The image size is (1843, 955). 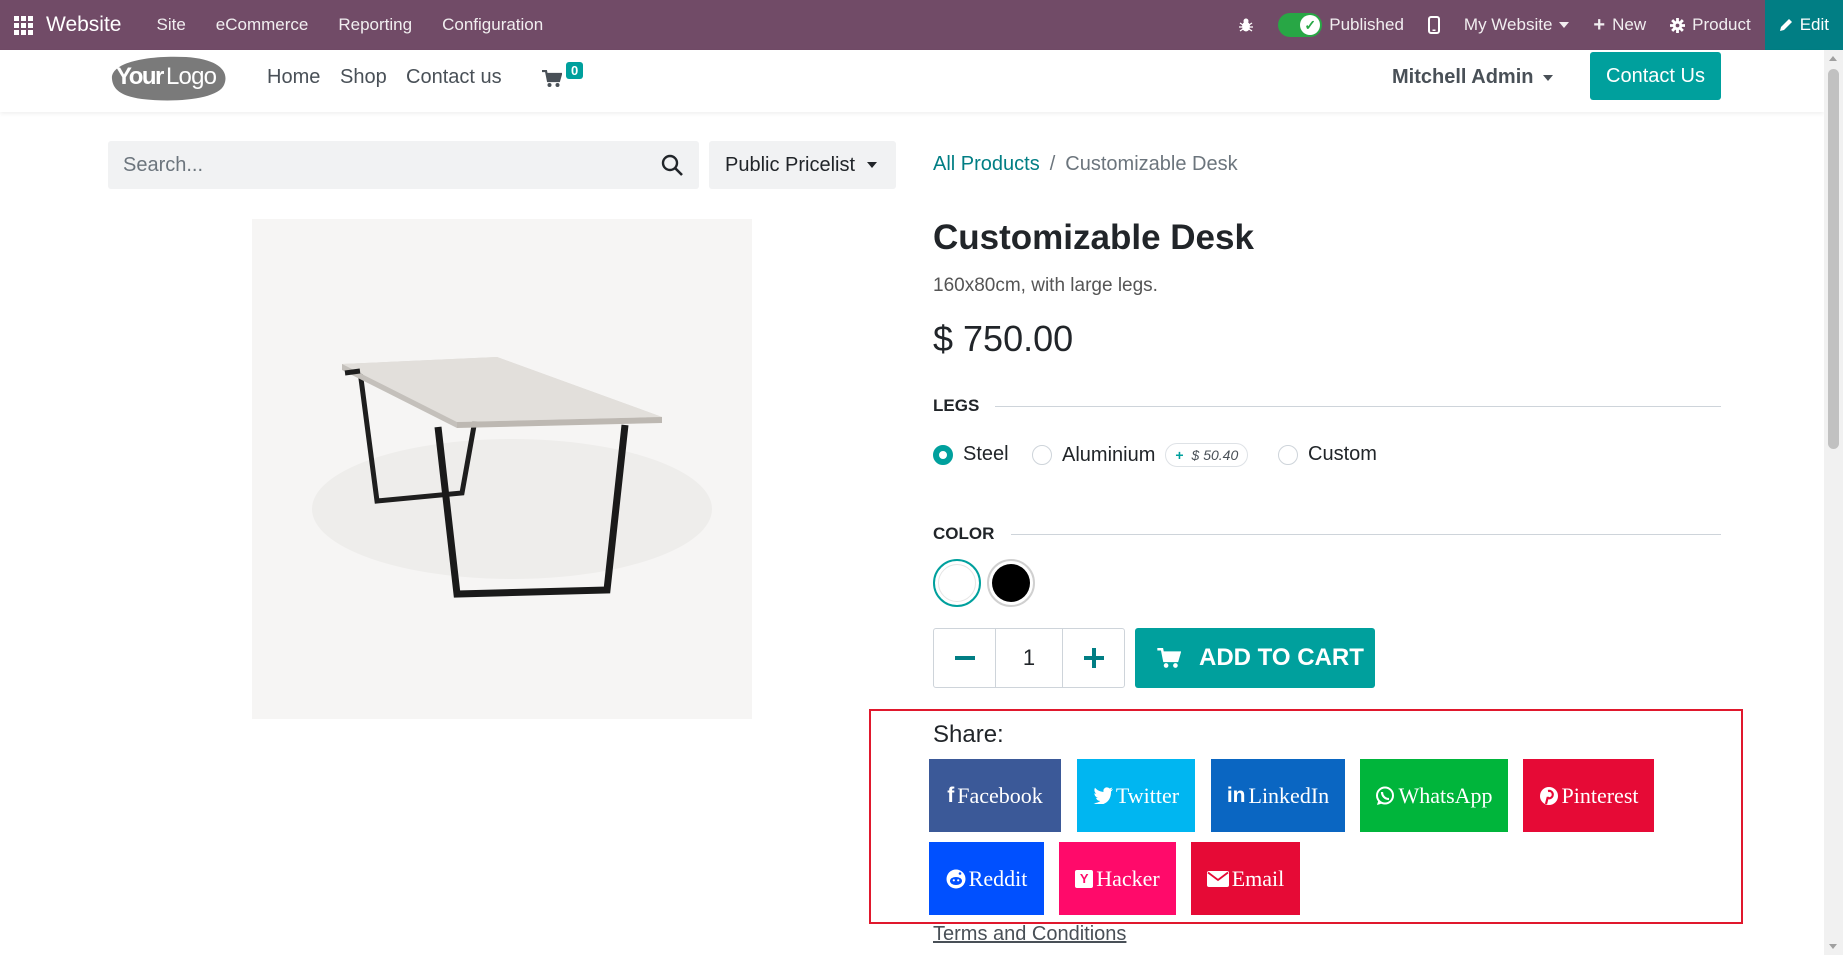 What do you see at coordinates (998, 878) in the screenshot?
I see `share-button-label: Reddit` at bounding box center [998, 878].